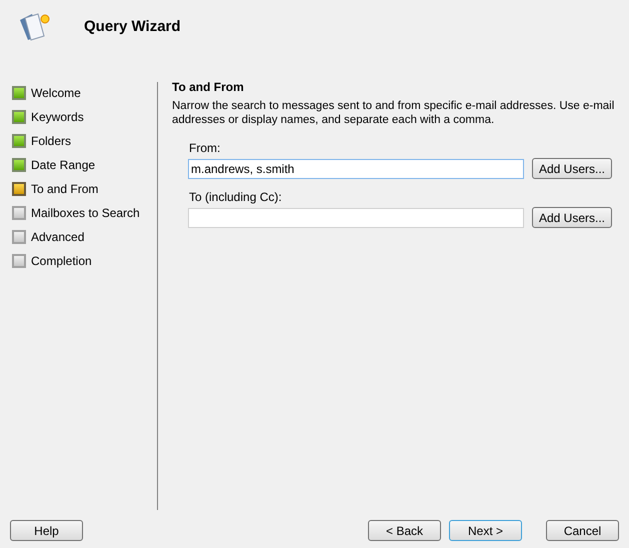  What do you see at coordinates (582, 530) in the screenshot?
I see `wizard-button: Cancel` at bounding box center [582, 530].